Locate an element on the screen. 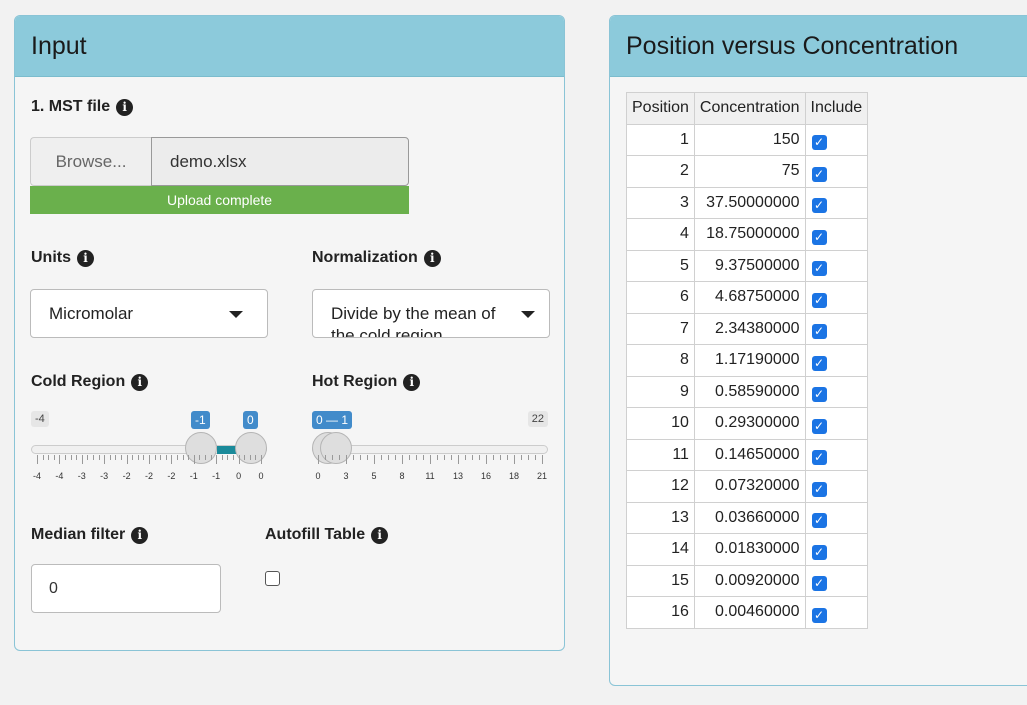 The height and width of the screenshot is (705, 1027). position-cell: 16 is located at coordinates (660, 612).